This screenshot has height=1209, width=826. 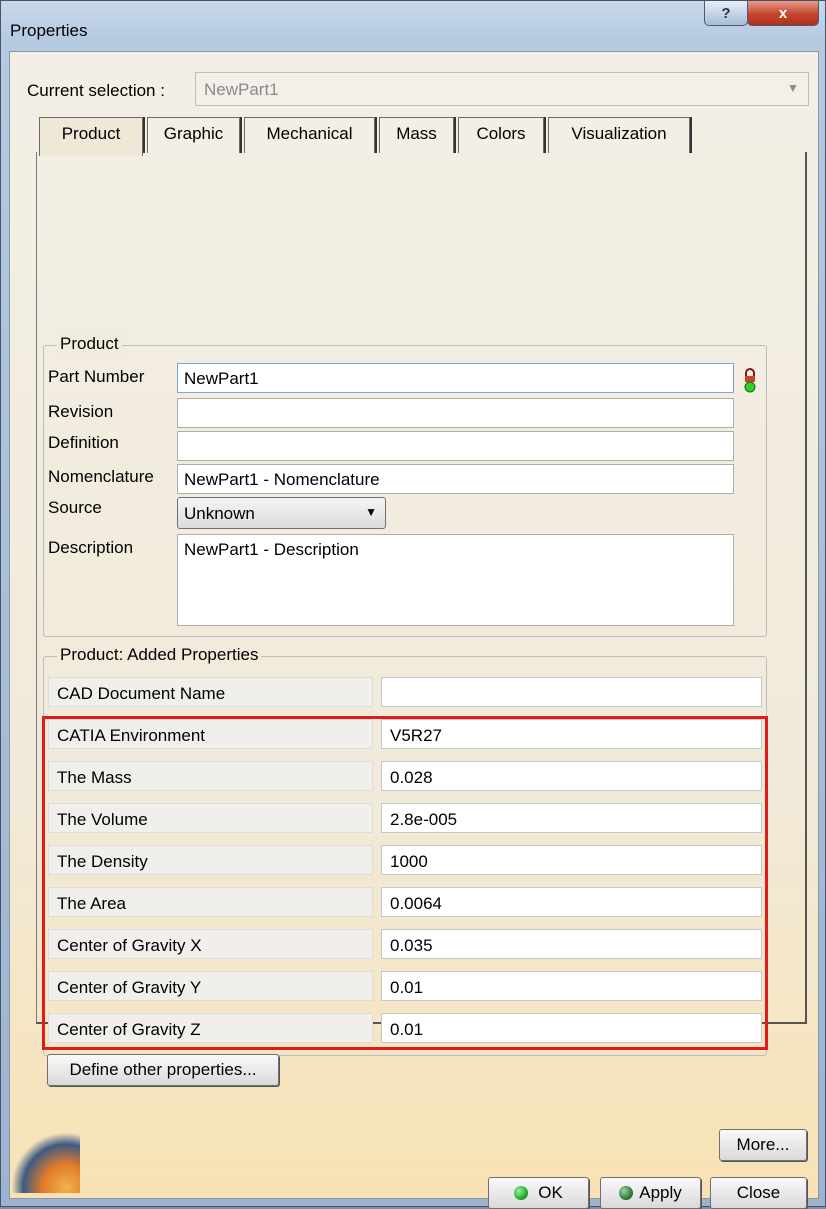 I want to click on source-label: Source, so click(x=75, y=507).